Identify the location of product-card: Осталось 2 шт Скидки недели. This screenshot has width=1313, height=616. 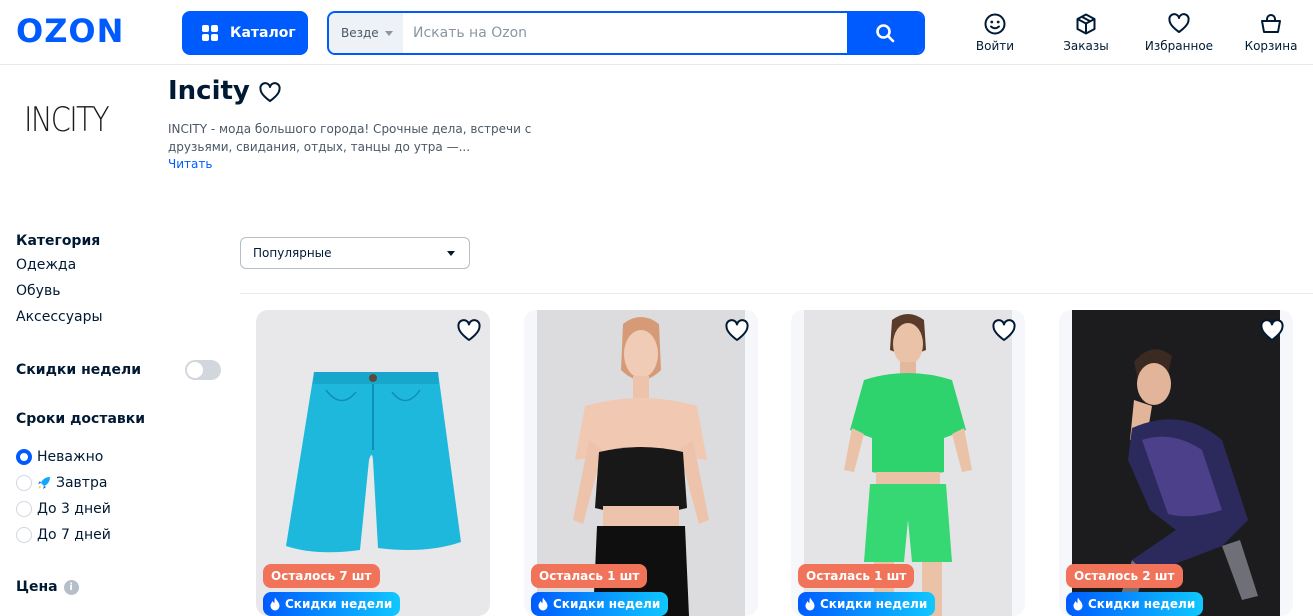
(1176, 463).